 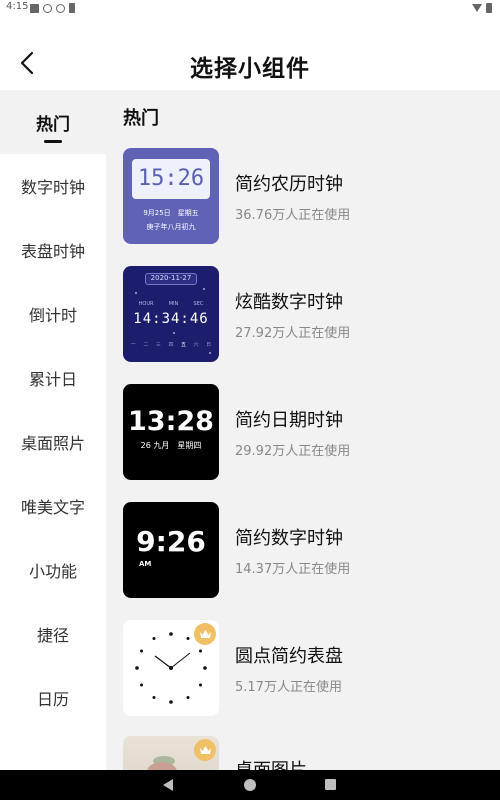 I want to click on sidebar-item-day-counter: 累计日, so click(x=53, y=378).